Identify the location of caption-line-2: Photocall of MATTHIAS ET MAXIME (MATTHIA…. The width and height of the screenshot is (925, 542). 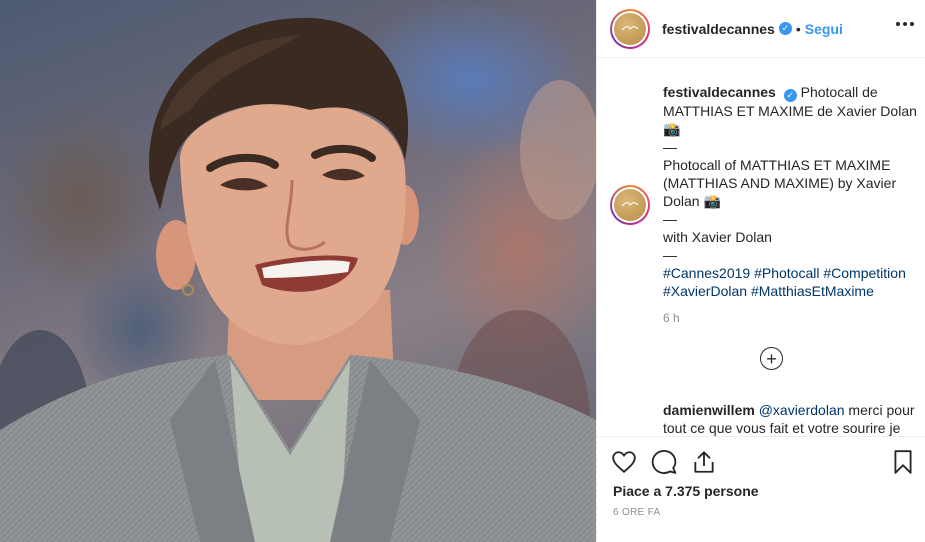
(780, 183).